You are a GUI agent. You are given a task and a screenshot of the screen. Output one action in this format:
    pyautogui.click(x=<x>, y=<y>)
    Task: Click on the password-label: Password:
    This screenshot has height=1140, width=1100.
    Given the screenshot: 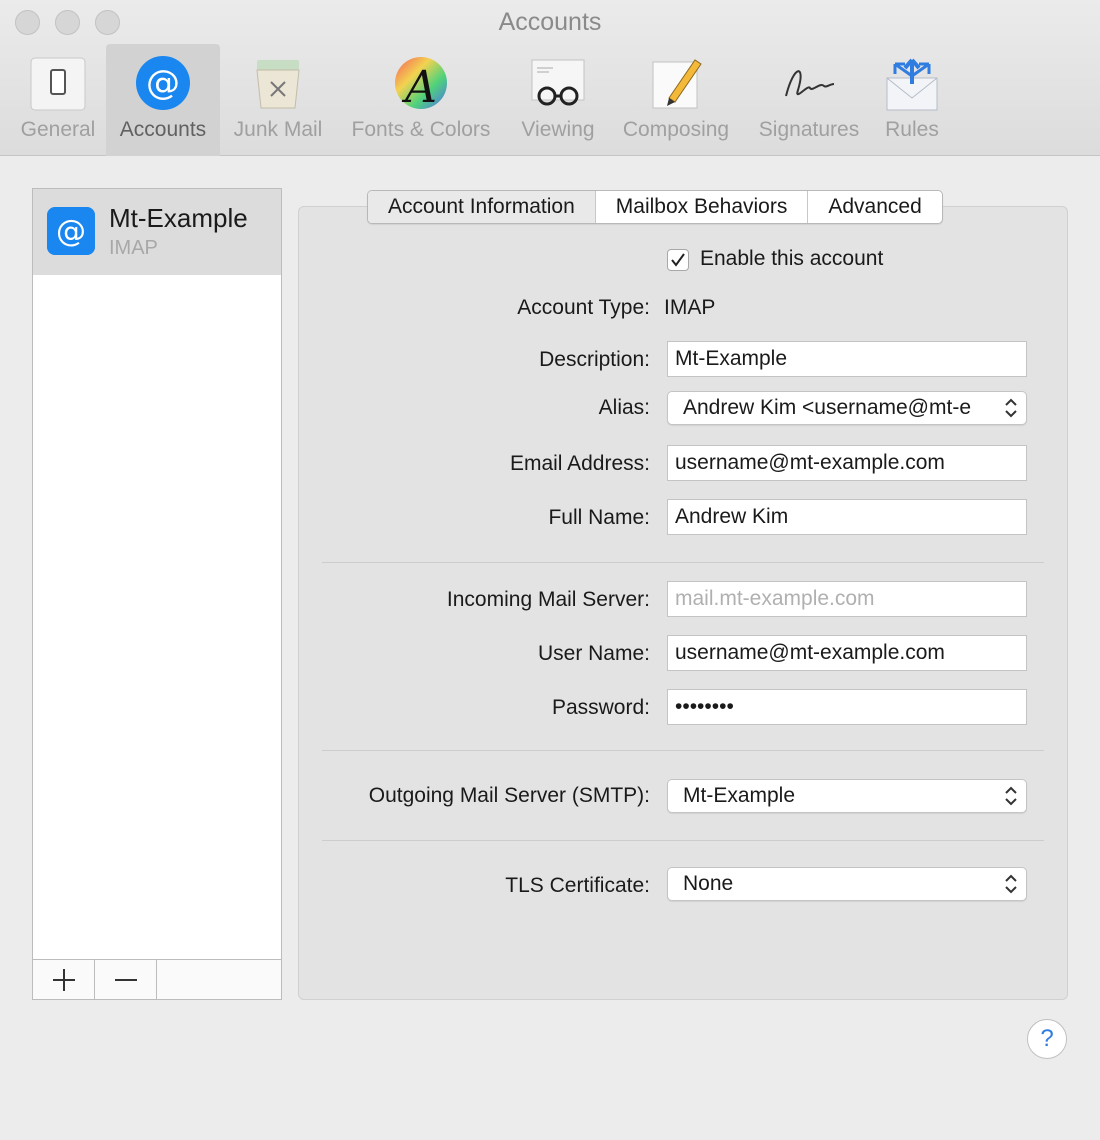 What is the action you would take?
    pyautogui.click(x=600, y=707)
    